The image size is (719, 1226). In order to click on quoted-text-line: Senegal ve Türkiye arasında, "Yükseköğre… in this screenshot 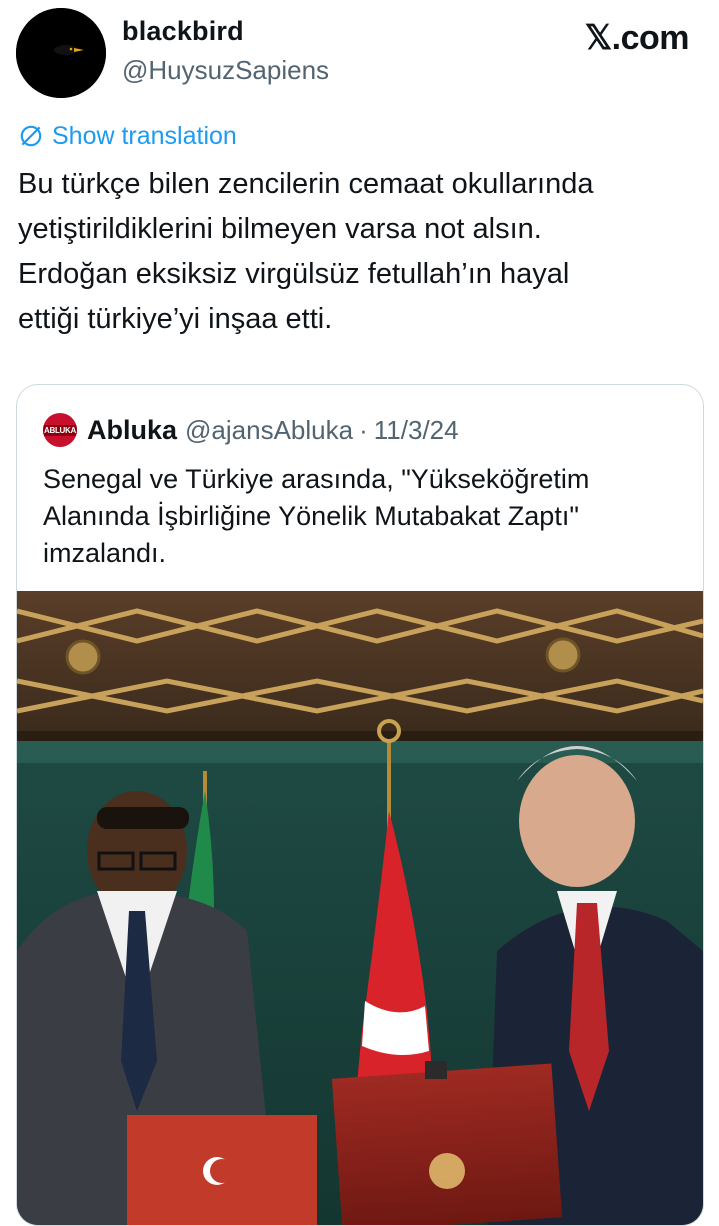, I will do `click(316, 479)`.